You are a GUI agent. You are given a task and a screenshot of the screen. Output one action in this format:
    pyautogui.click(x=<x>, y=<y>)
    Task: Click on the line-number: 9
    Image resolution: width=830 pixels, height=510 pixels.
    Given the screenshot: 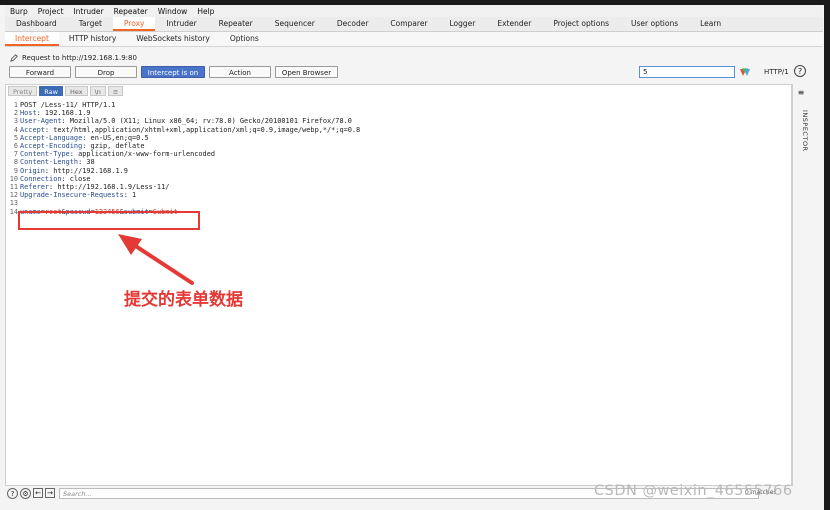 What is the action you would take?
    pyautogui.click(x=15, y=170)
    